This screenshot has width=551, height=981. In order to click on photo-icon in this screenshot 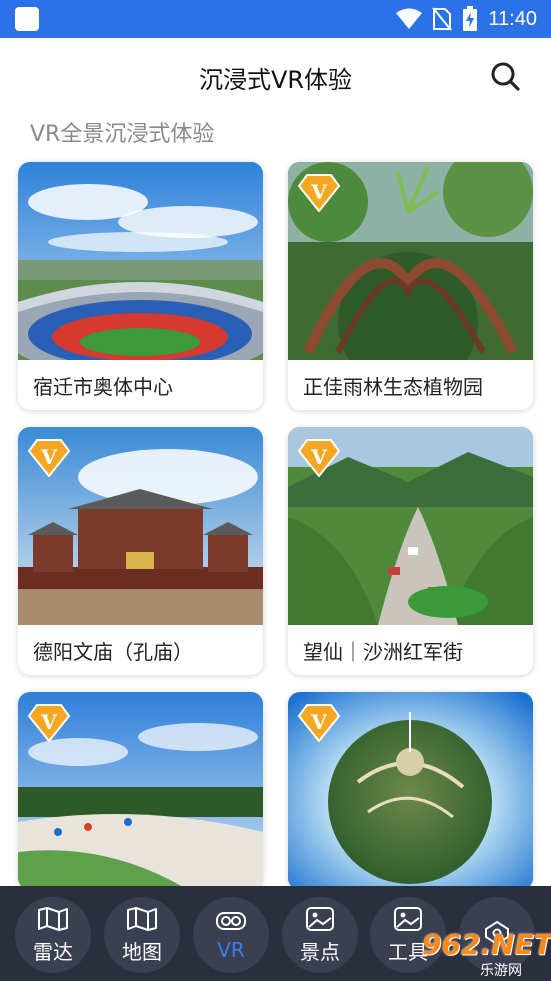, I will do `click(320, 918)`.